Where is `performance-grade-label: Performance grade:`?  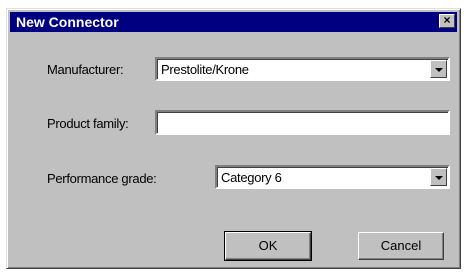 performance-grade-label: Performance grade: is located at coordinates (102, 178).